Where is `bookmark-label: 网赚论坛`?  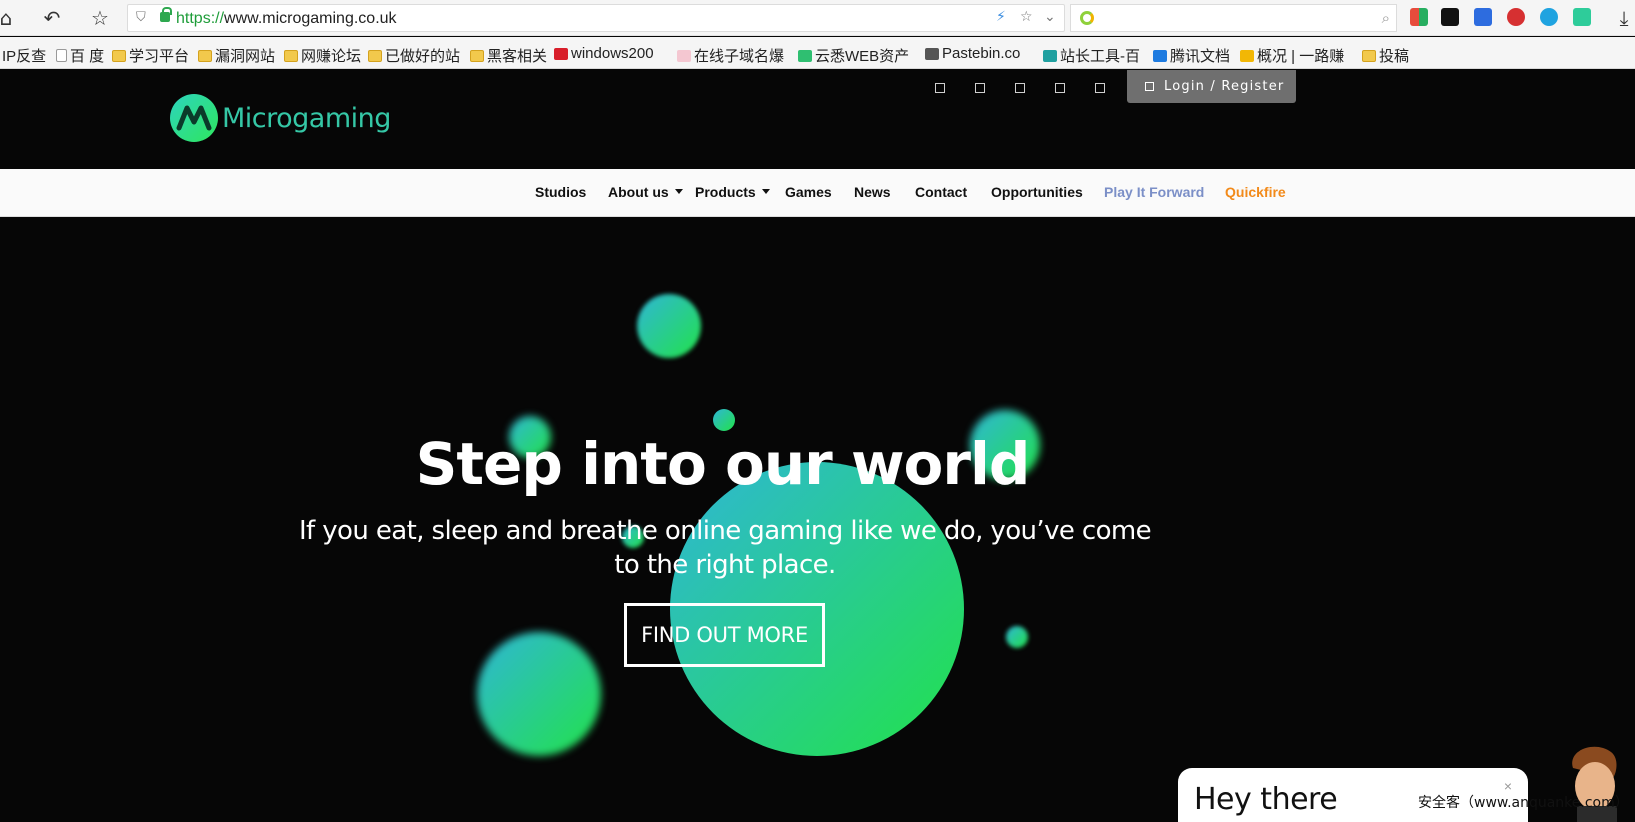 bookmark-label: 网赚论坛 is located at coordinates (331, 56).